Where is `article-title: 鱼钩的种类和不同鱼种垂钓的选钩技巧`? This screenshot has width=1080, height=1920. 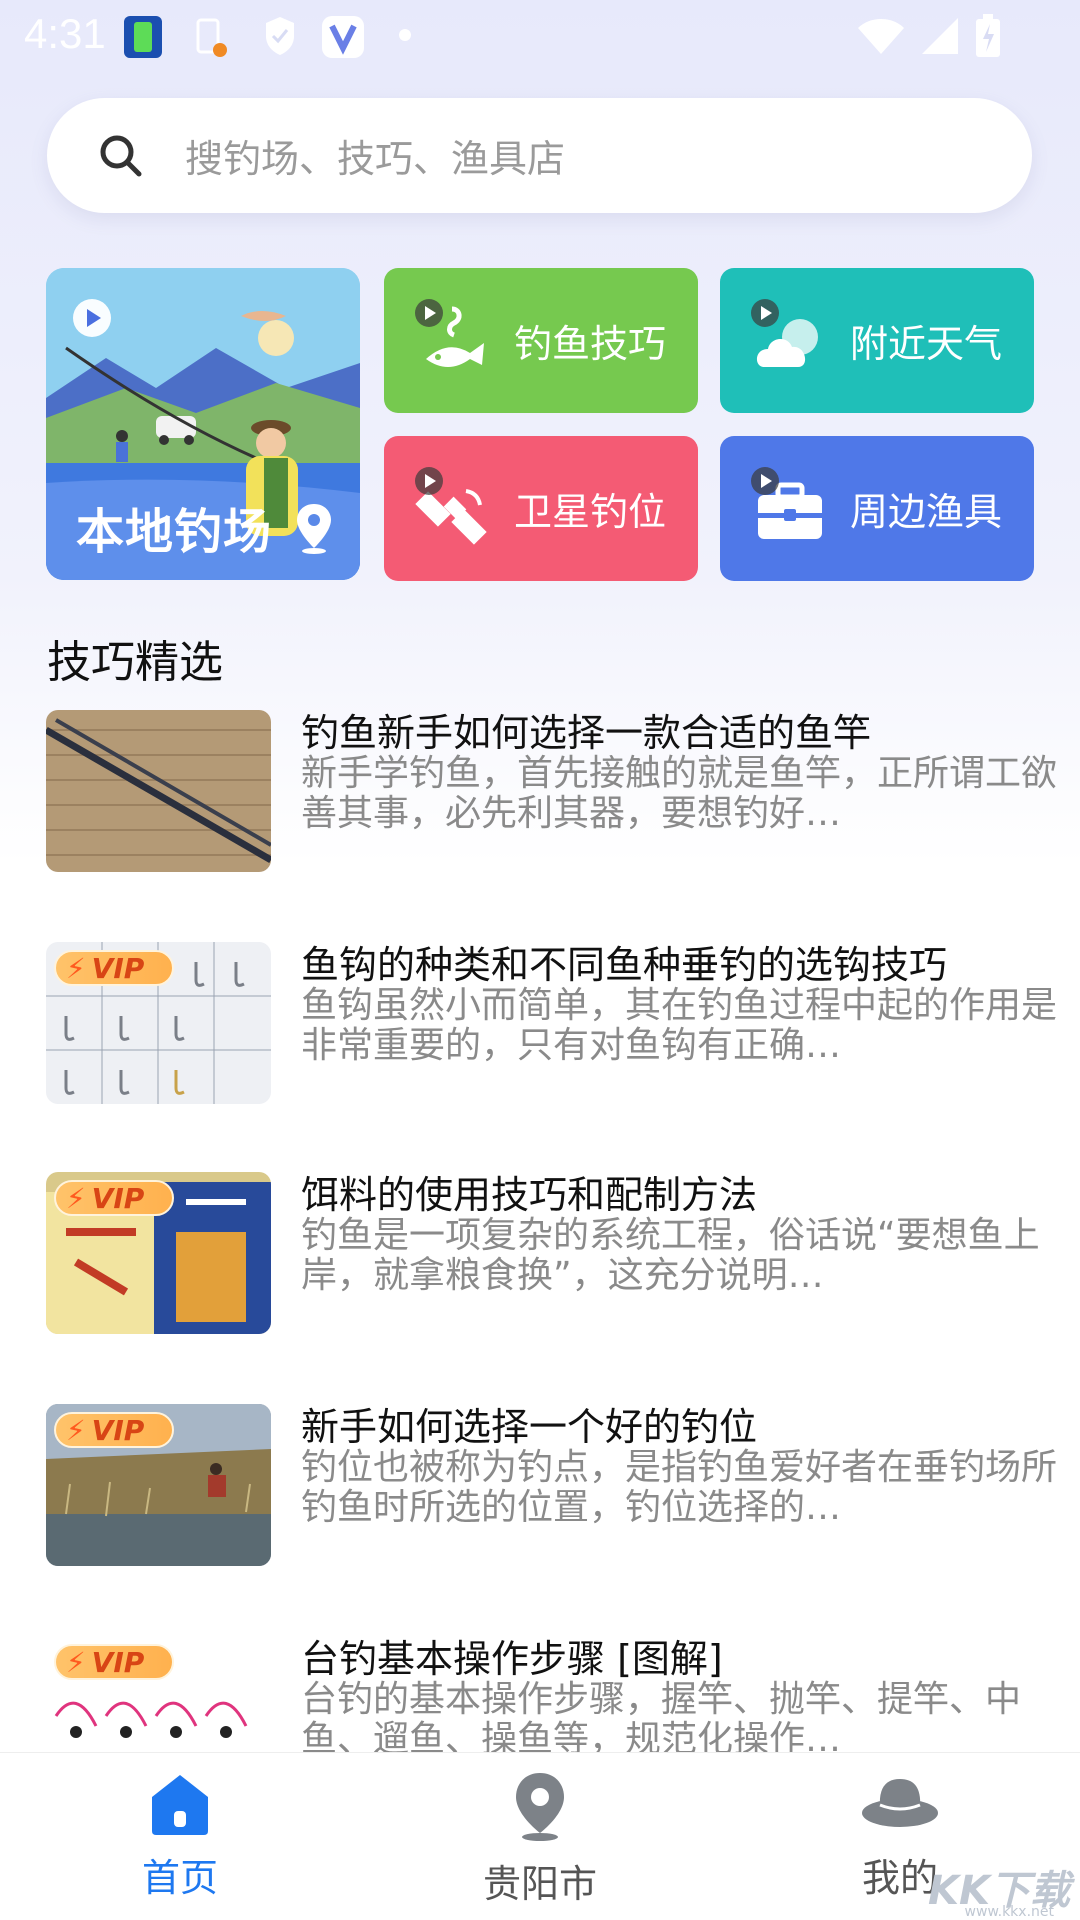
article-title: 鱼钩的种类和不同鱼种垂钓的选钩技巧 is located at coordinates (624, 965).